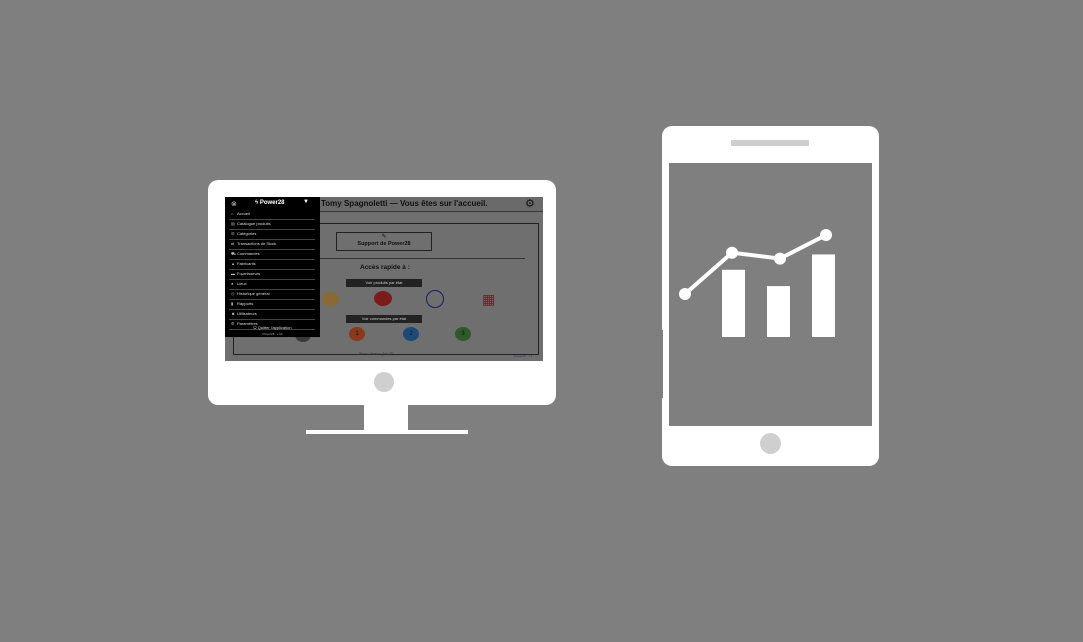 The height and width of the screenshot is (642, 1083). Describe the element at coordinates (234, 204) in the screenshot. I see `close-icon: ⊗` at that location.